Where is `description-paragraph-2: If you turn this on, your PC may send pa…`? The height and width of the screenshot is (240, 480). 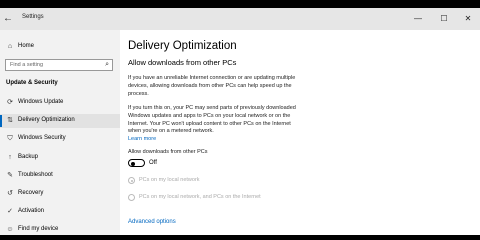
description-paragraph-2: If you turn this on, your PC may send pa… is located at coordinates (213, 124).